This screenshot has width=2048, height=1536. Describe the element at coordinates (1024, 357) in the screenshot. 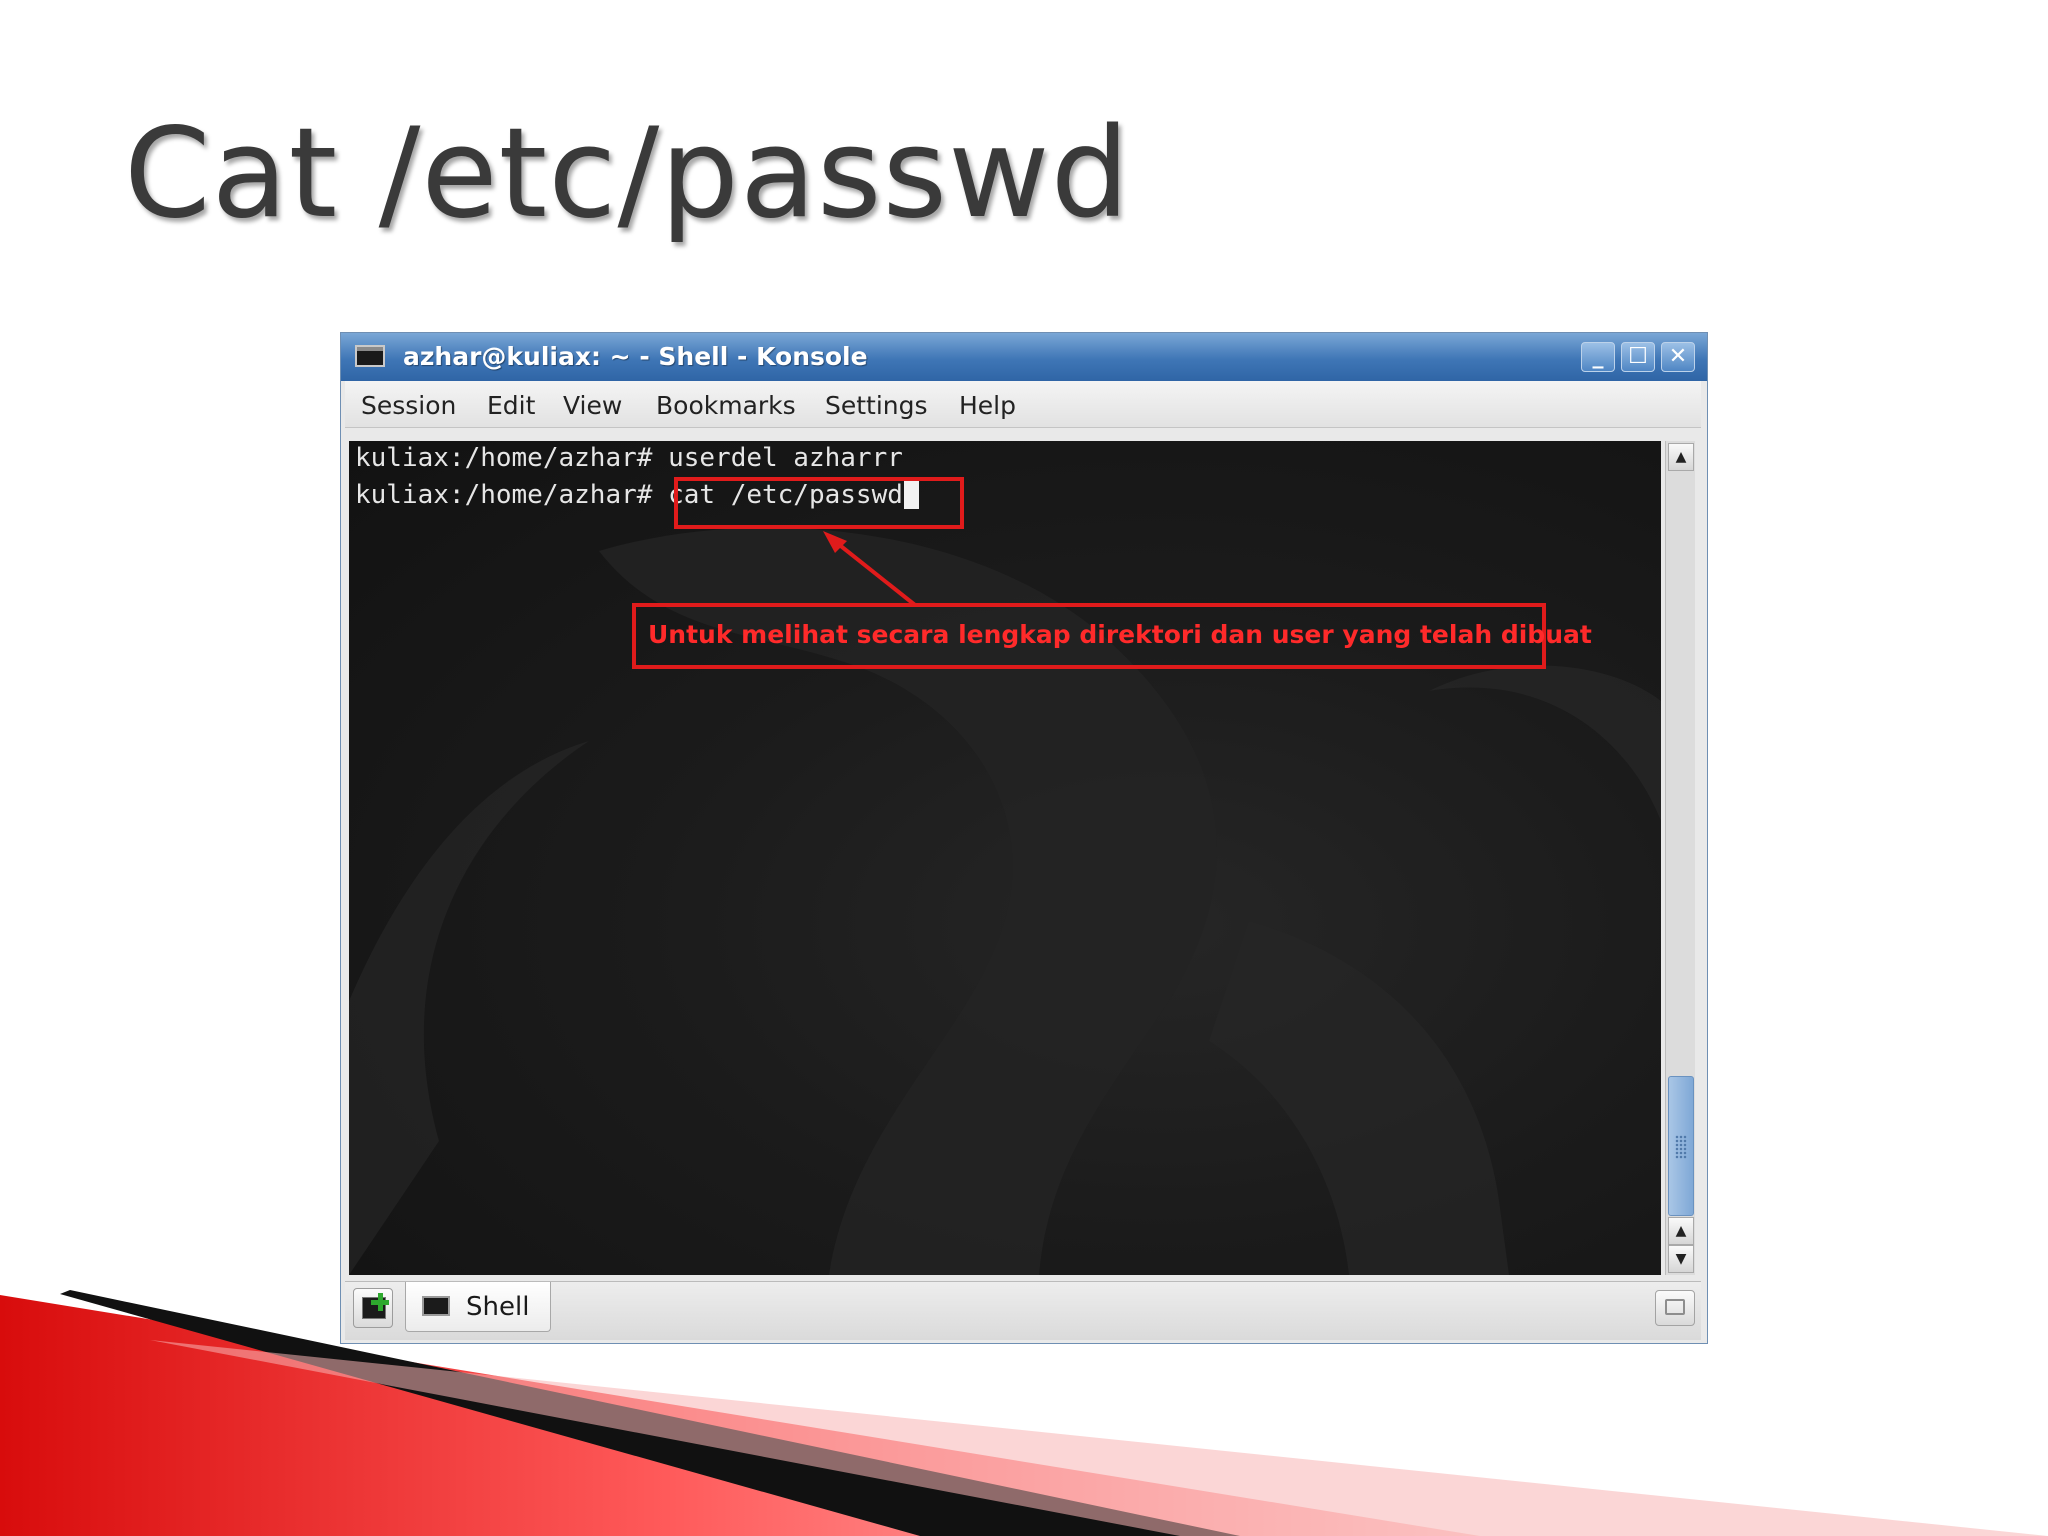

I see `window-titlebar: azhar@kuliax: ~ - Shell - Konsole _ ☐ ✕` at that location.